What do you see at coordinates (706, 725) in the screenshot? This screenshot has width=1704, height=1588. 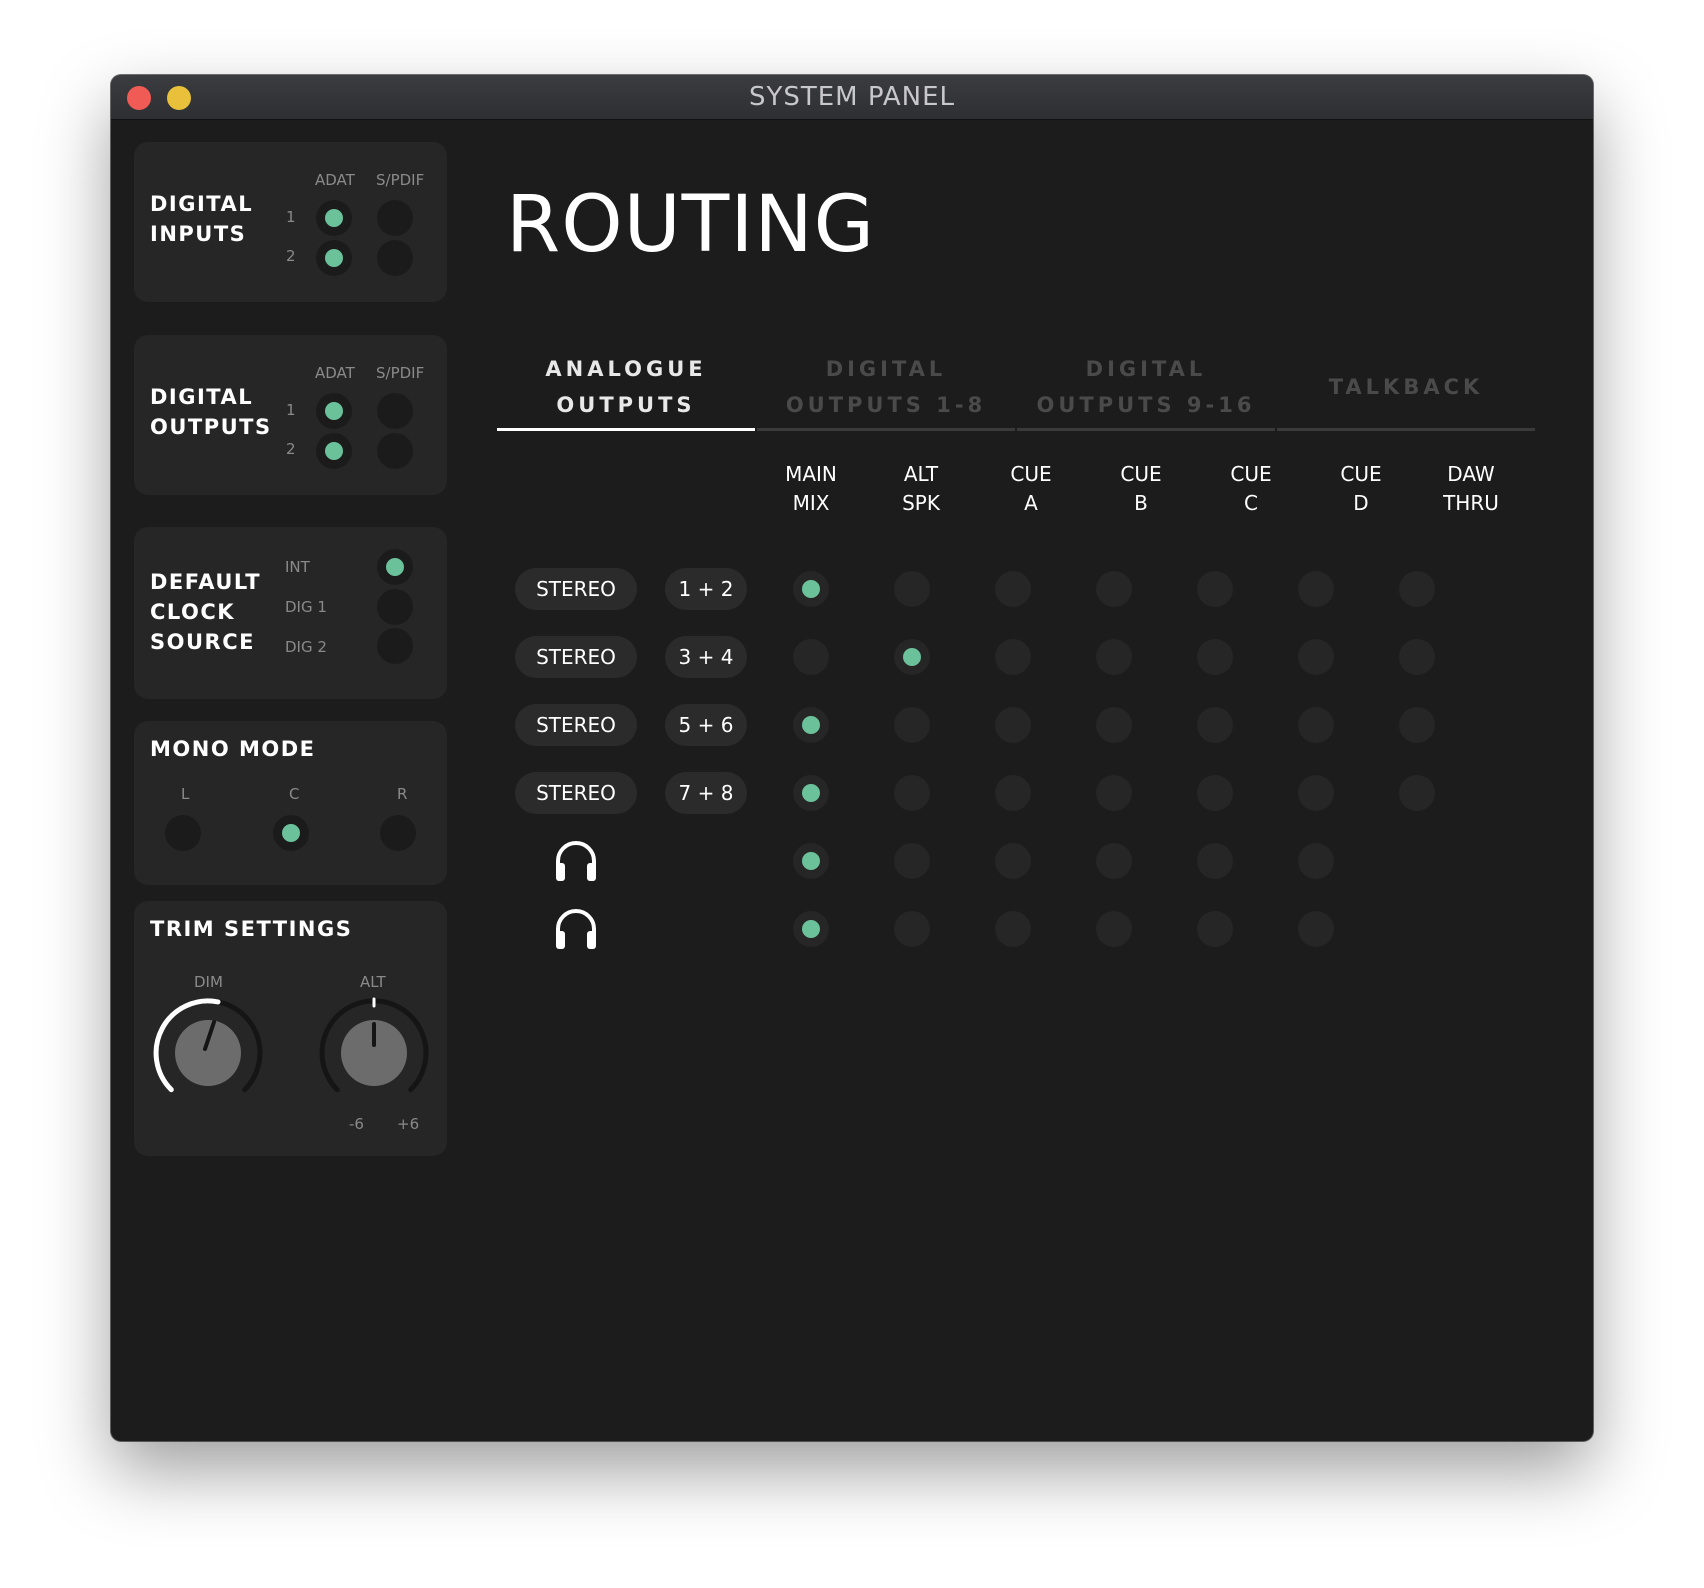 I see `row-channels-label: 5 + 6` at bounding box center [706, 725].